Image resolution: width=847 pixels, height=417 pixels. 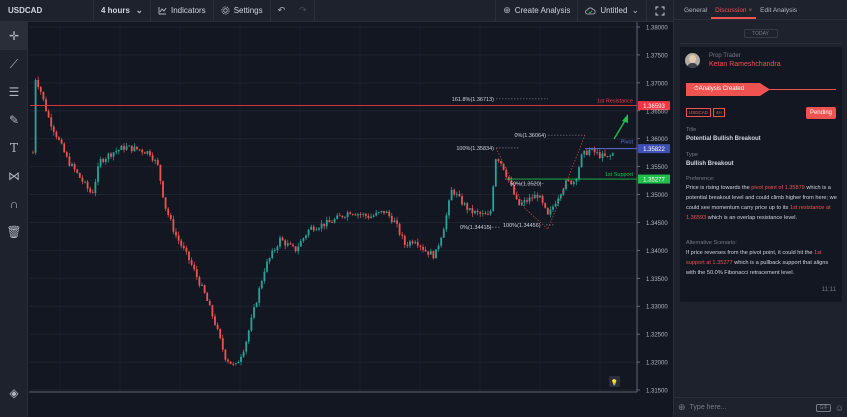 I want to click on fib-161-label: 161.8%(1.36713), so click(x=473, y=100).